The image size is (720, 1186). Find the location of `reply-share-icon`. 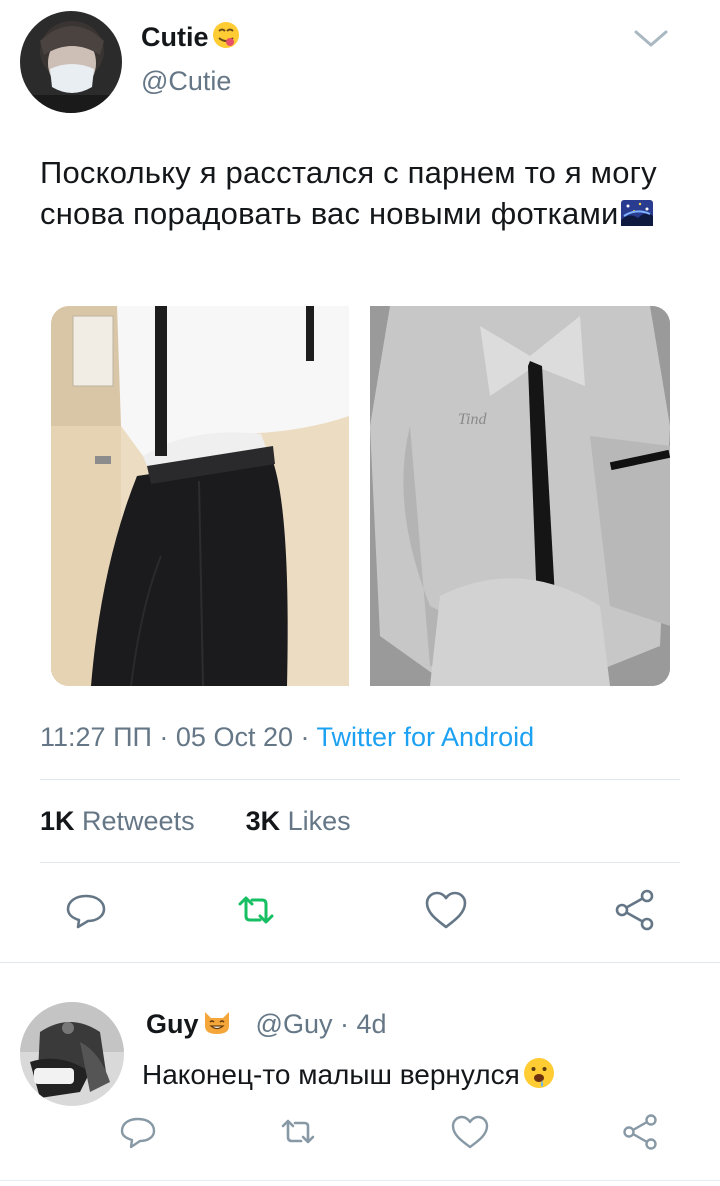

reply-share-icon is located at coordinates (640, 1132).